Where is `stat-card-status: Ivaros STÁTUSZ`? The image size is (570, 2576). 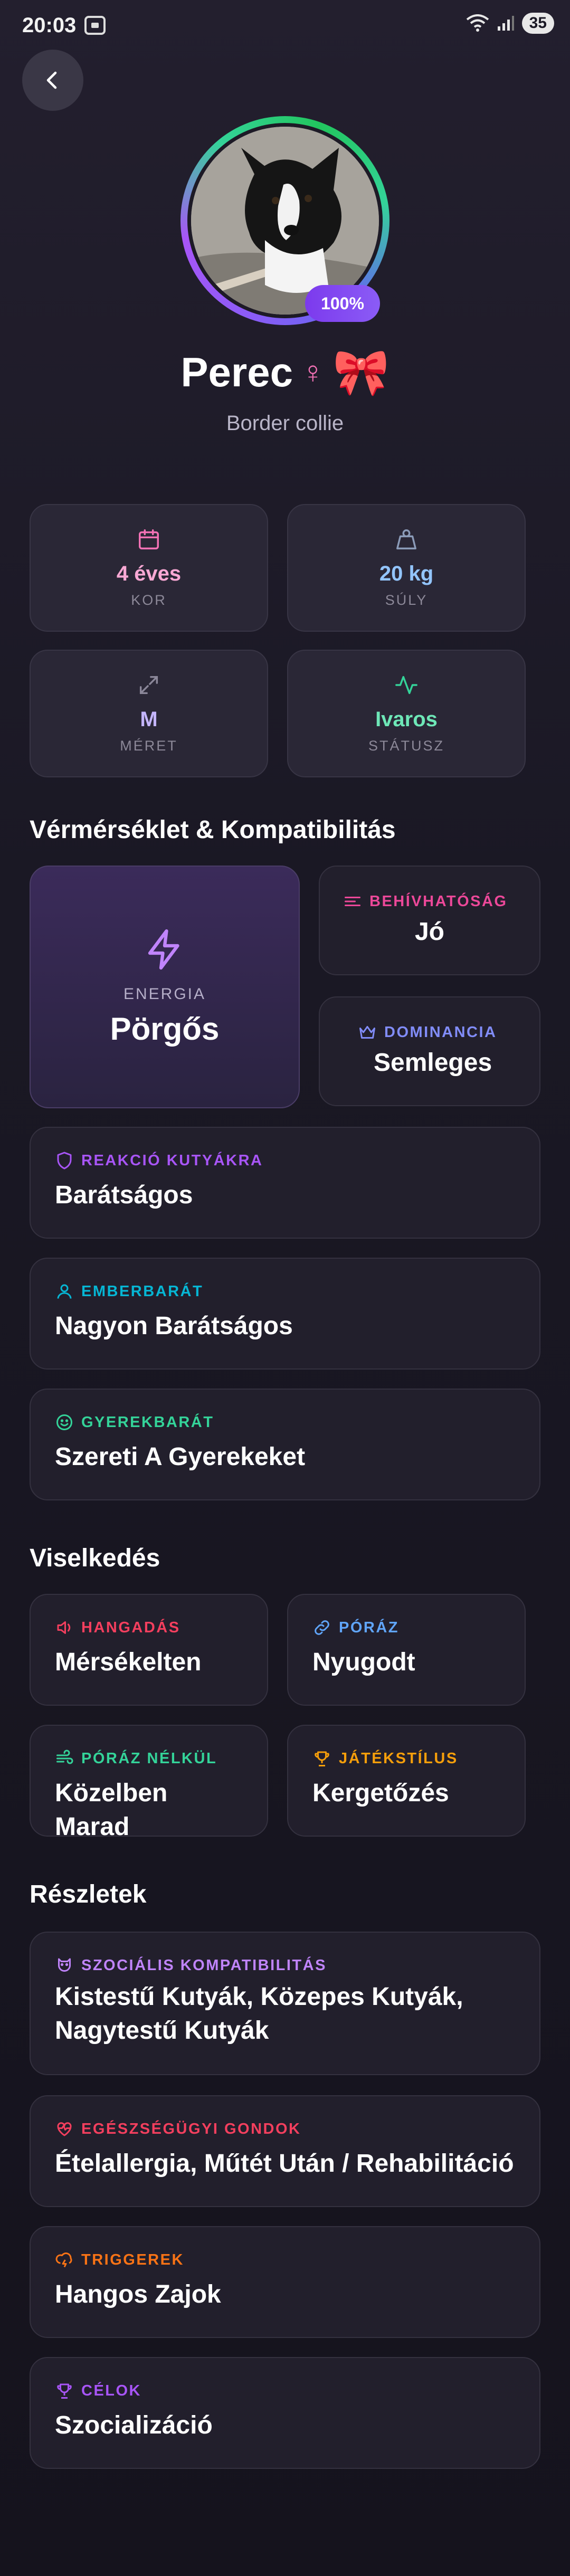 stat-card-status: Ivaros STÁTUSZ is located at coordinates (406, 713).